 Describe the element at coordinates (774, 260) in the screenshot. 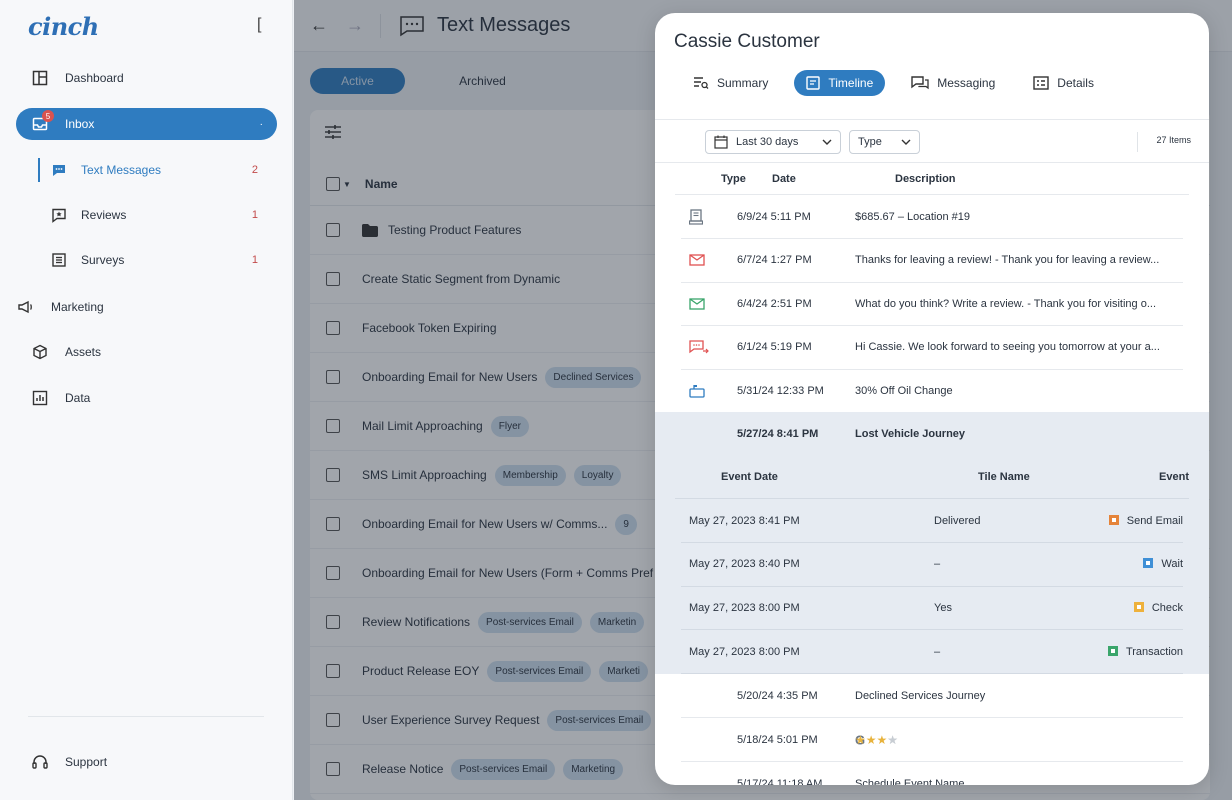

I see `row-date: 6/7/24 1:27 PM` at that location.